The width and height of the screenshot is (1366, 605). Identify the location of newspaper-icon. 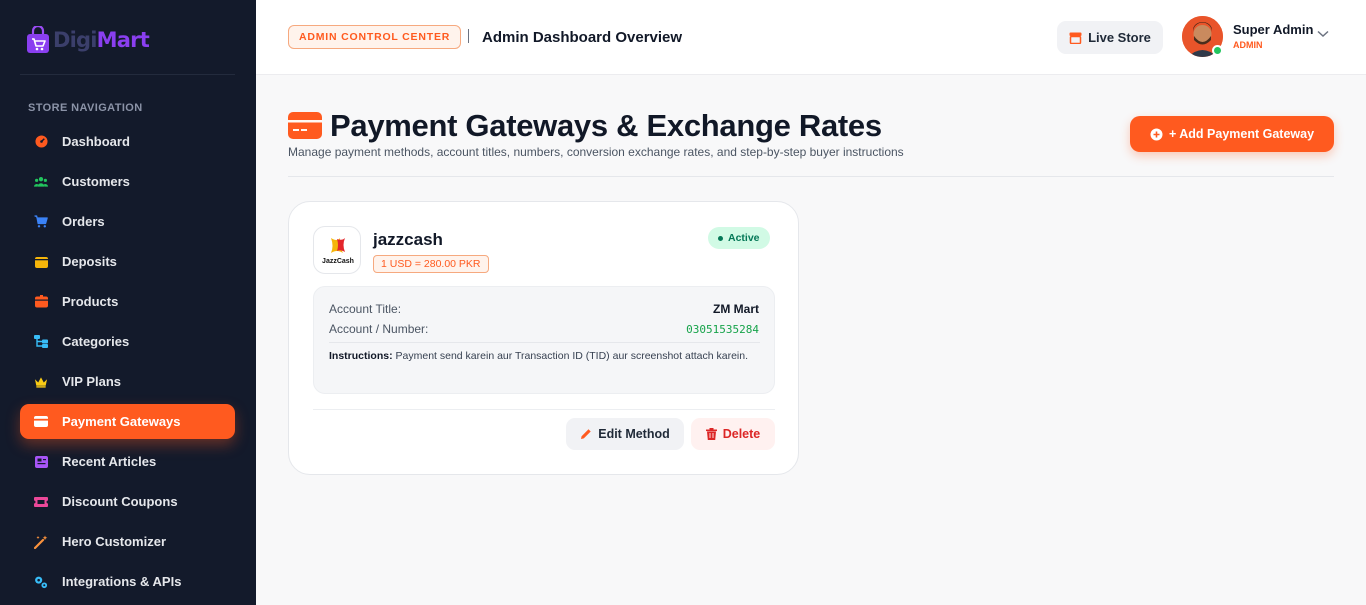
(41, 462).